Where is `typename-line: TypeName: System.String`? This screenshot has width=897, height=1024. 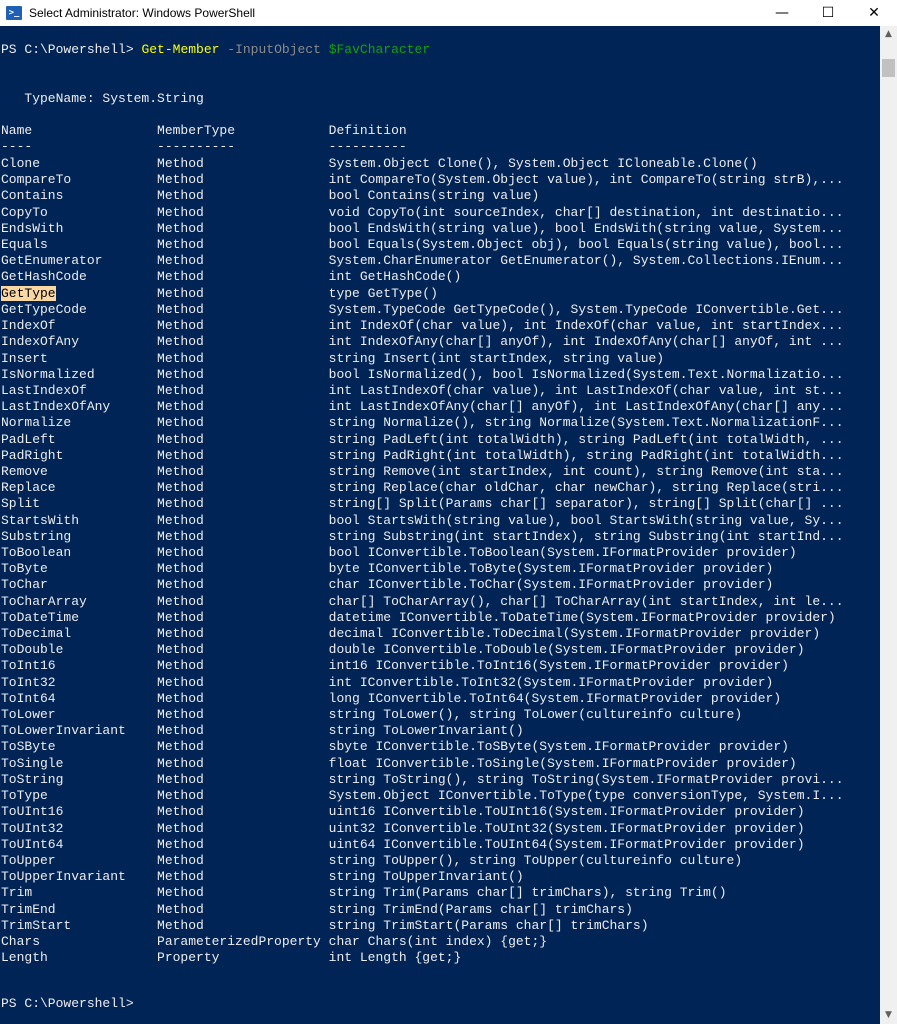
typename-line: TypeName: System.String is located at coordinates (102, 98).